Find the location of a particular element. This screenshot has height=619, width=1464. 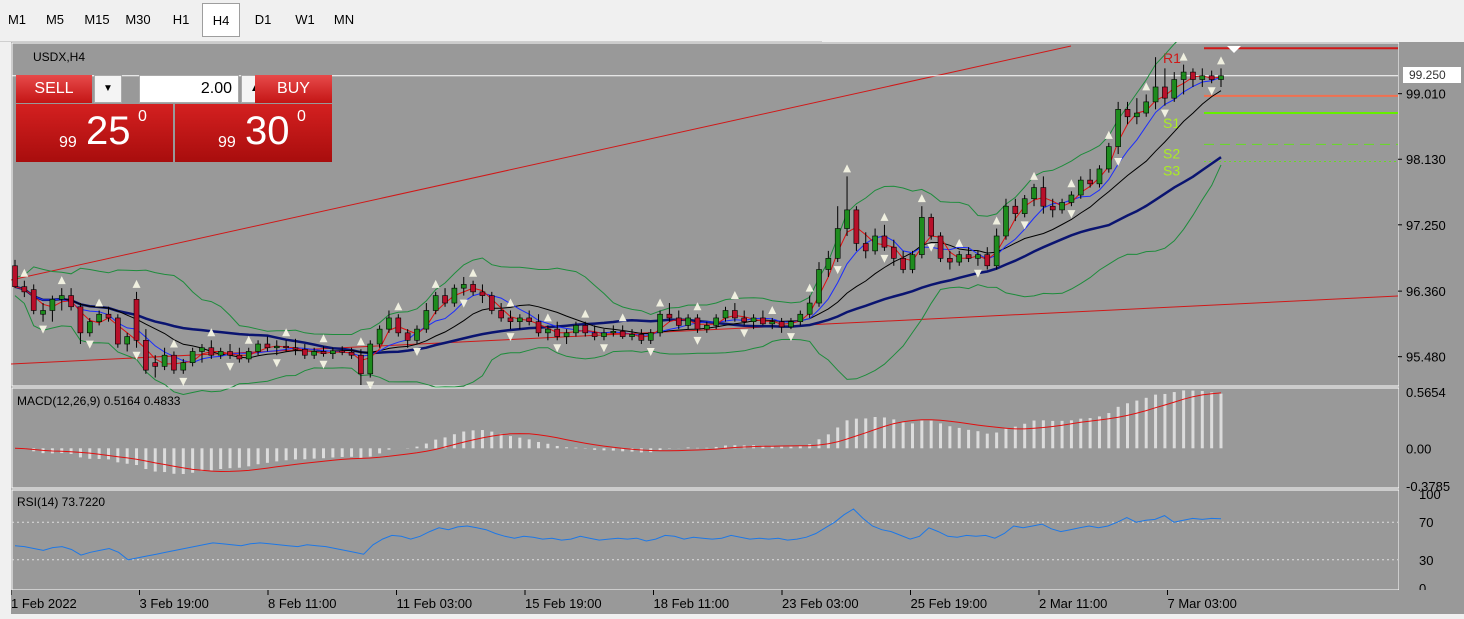

bid-price-box: 99 25 0 is located at coordinates (94, 133).